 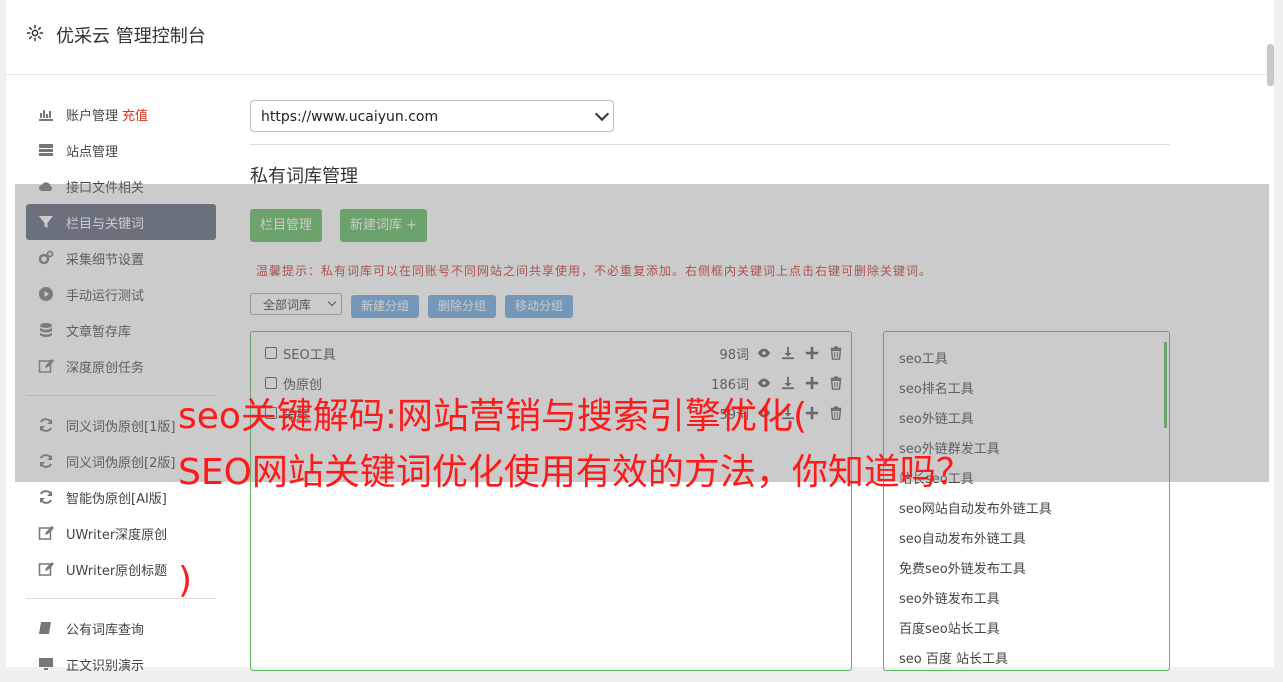 I want to click on monitor-icon, so click(x=46, y=664).